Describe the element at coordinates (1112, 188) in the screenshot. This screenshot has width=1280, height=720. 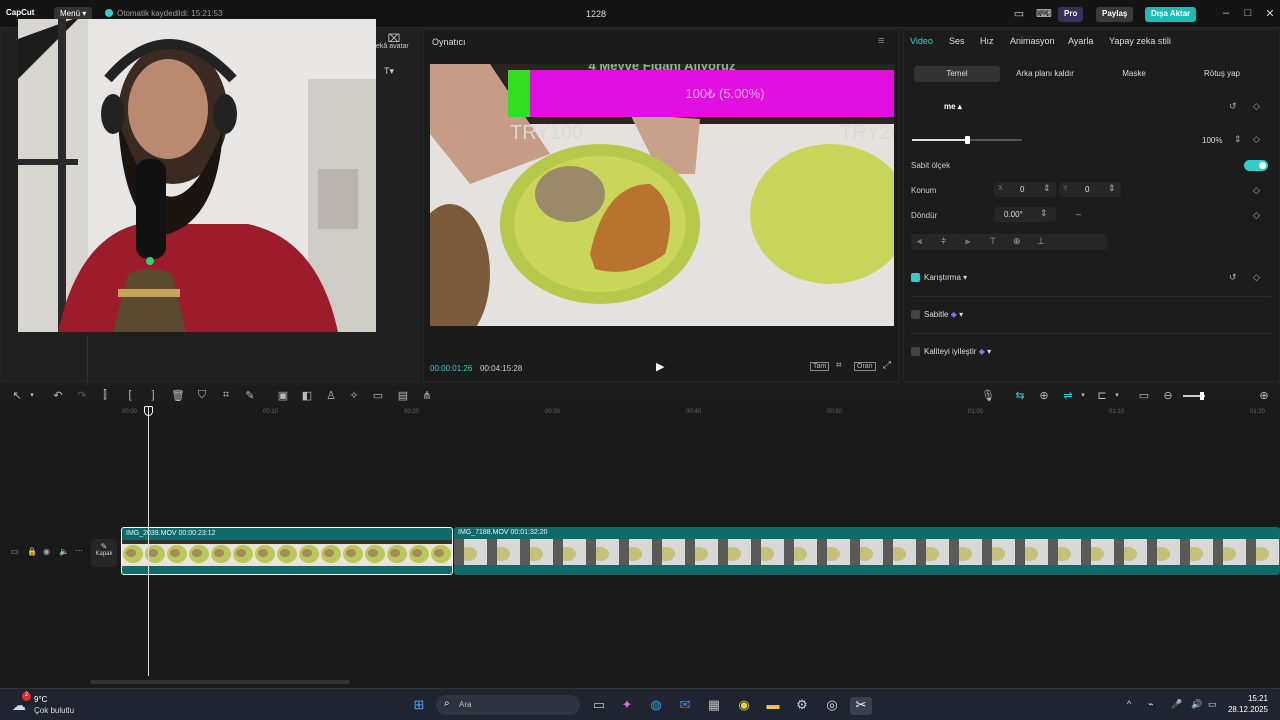
I see `pos-y-stepper-icon: ⇕` at that location.